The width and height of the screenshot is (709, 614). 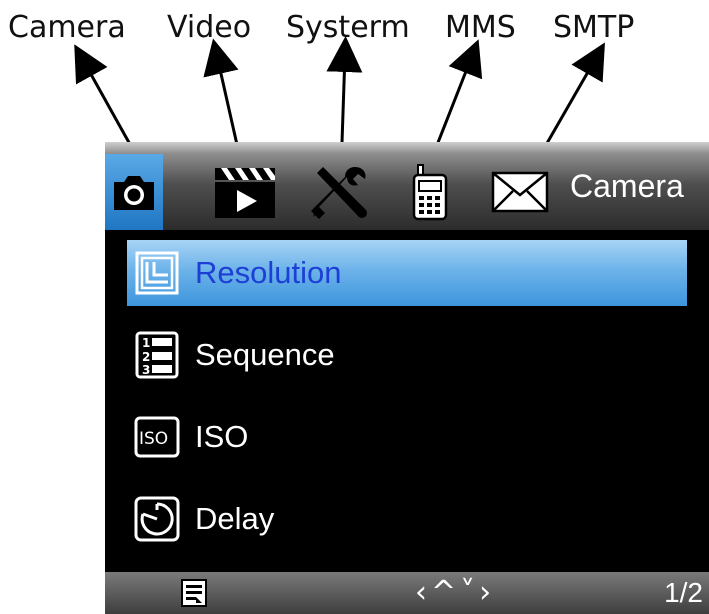 I want to click on tab-video, so click(x=245, y=192).